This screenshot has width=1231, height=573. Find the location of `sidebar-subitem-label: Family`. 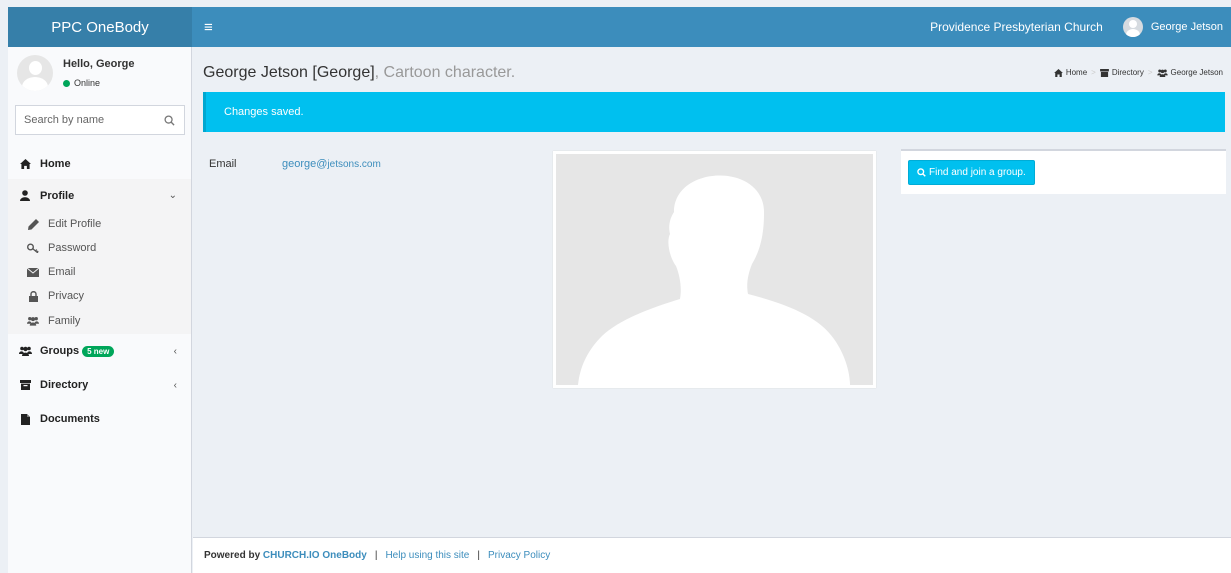

sidebar-subitem-label: Family is located at coordinates (64, 321).